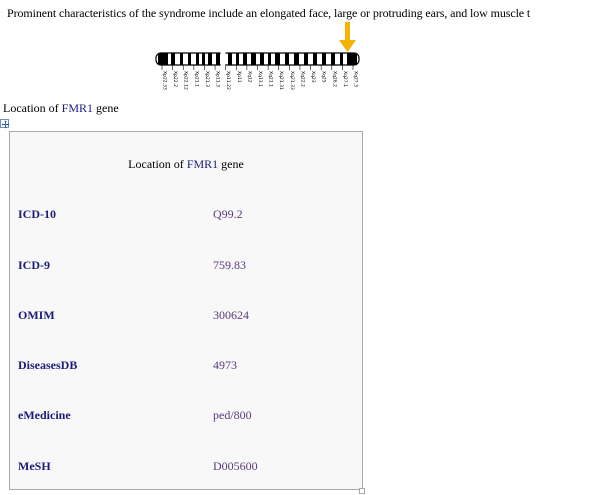 This screenshot has width=599, height=495. Describe the element at coordinates (77, 108) in the screenshot. I see `figure-caption-gene-link: FMR1` at that location.